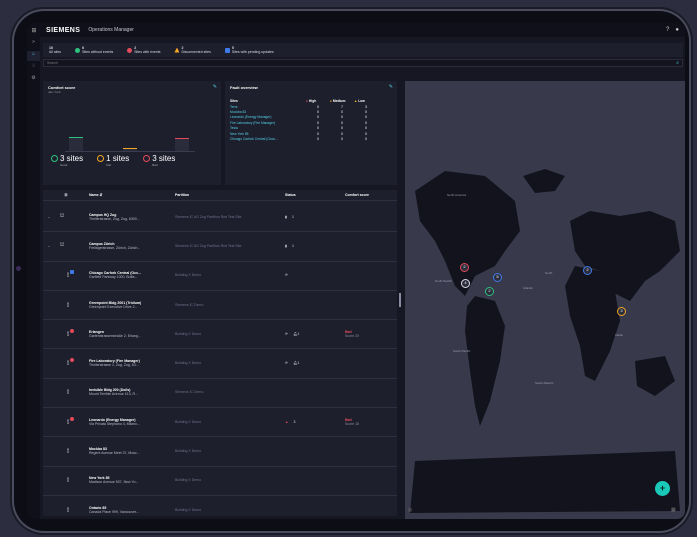  Describe the element at coordinates (339, 101) in the screenshot. I see `col-medium-label: Medium` at that location.